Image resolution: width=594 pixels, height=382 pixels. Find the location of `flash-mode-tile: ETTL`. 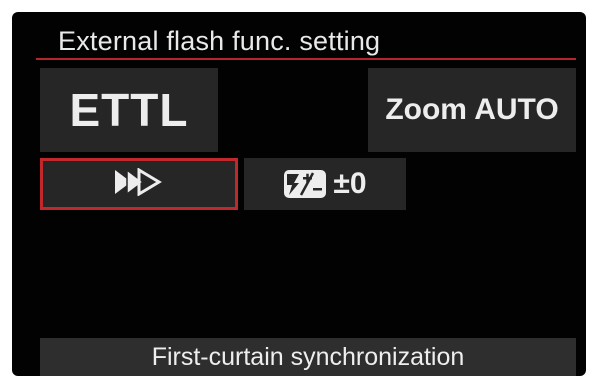

flash-mode-tile: ETTL is located at coordinates (129, 110).